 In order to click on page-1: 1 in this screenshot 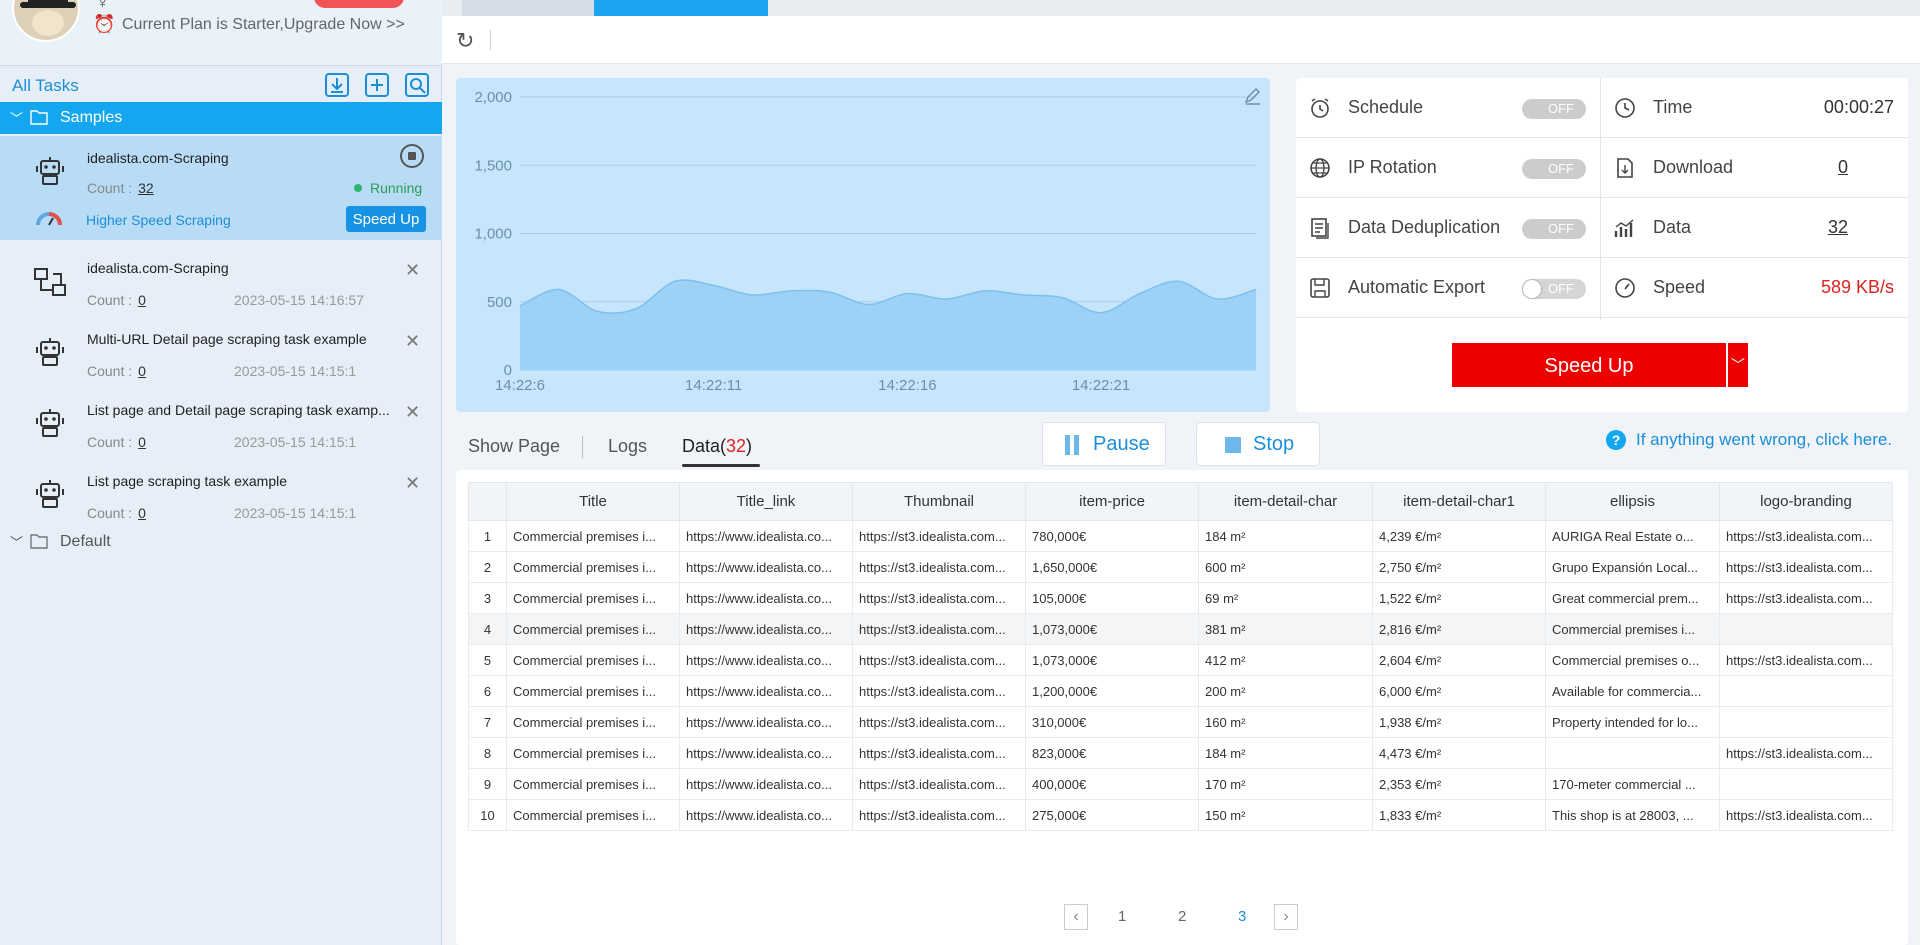, I will do `click(1122, 916)`.